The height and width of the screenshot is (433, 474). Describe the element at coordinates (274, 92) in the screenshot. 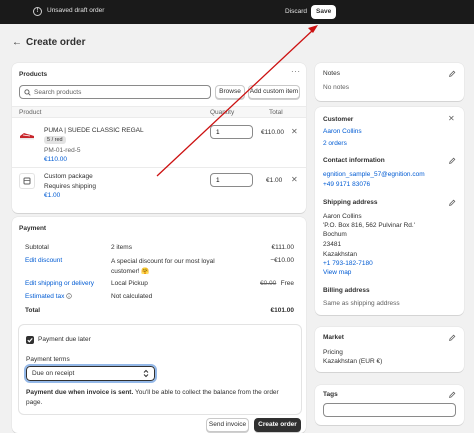

I see `add-custom-item-button: Add custom item` at that location.